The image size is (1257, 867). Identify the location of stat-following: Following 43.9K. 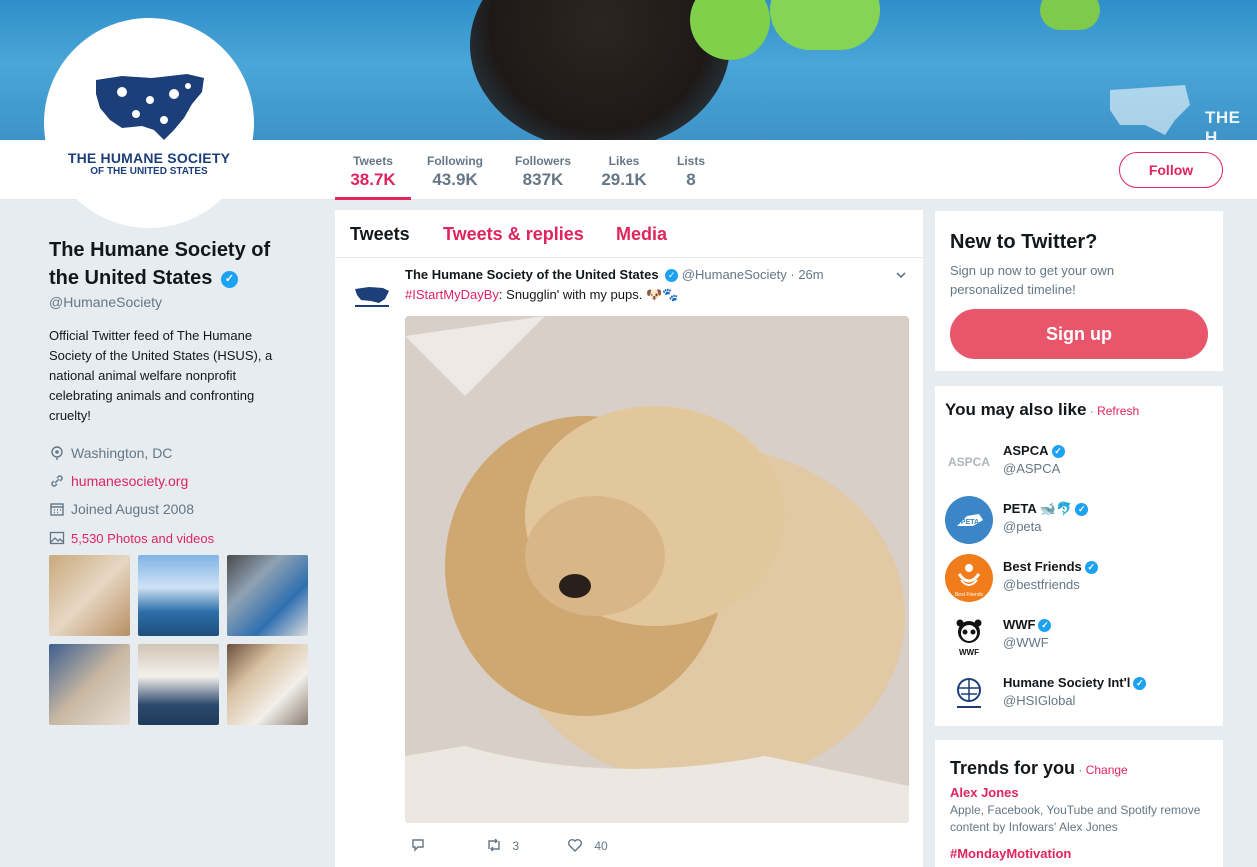
(455, 170).